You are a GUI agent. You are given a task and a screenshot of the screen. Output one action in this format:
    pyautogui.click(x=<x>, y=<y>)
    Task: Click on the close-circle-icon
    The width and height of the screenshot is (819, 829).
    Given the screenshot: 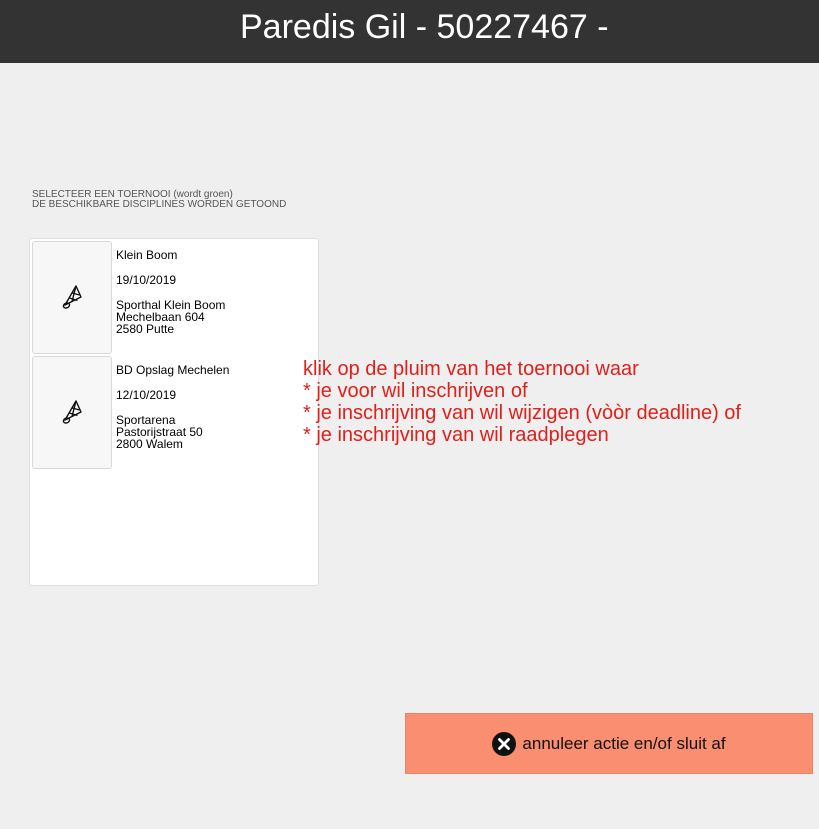 What is the action you would take?
    pyautogui.click(x=504, y=743)
    